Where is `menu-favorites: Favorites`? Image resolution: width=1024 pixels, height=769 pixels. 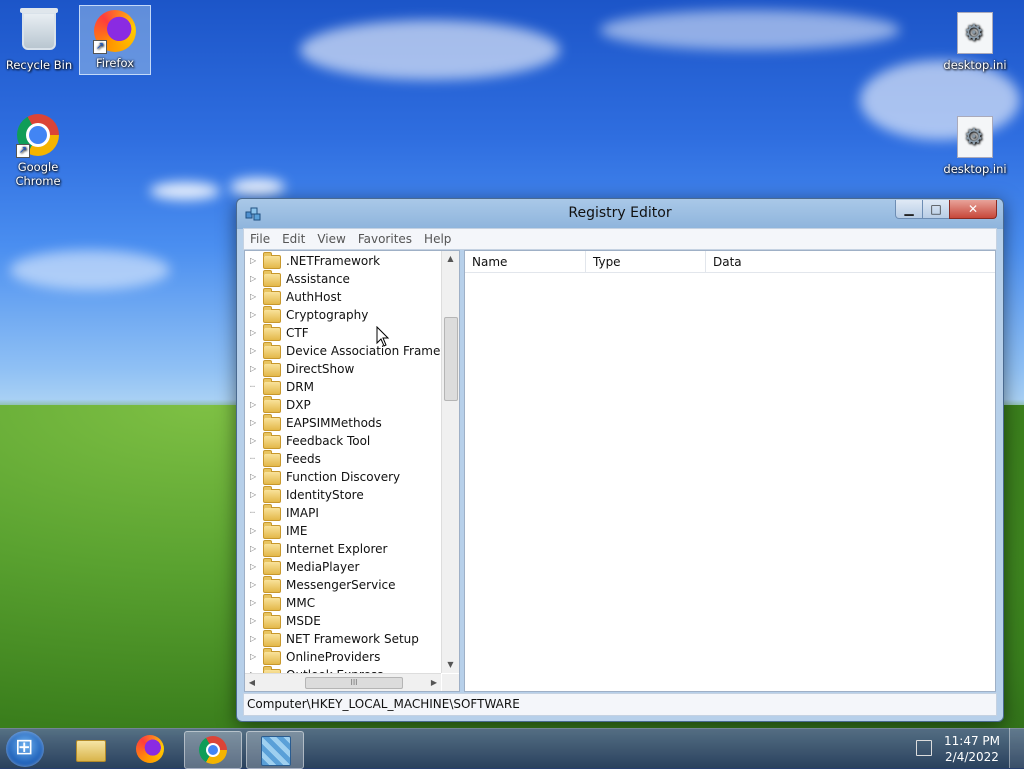
menu-favorites: Favorites is located at coordinates (385, 237).